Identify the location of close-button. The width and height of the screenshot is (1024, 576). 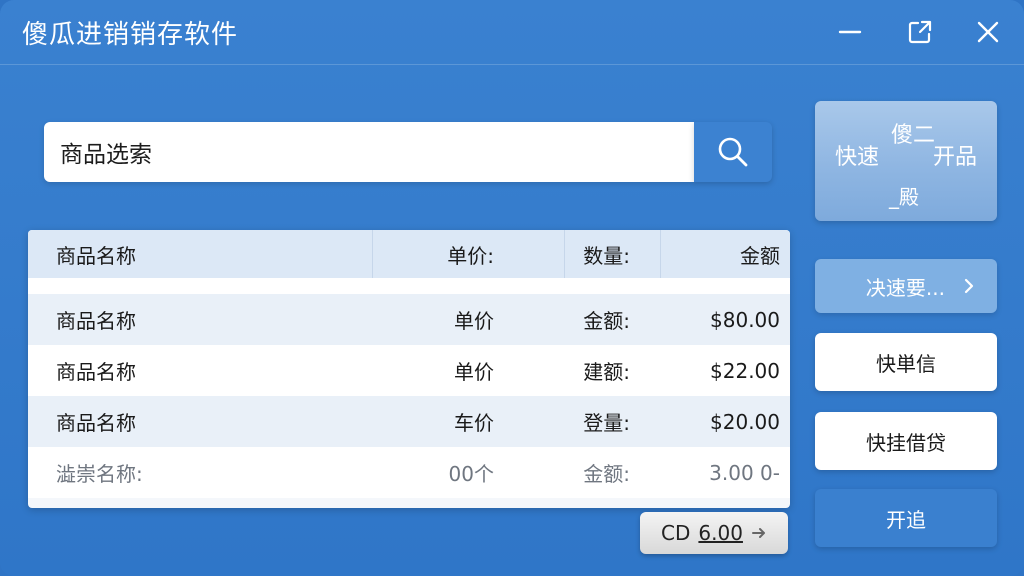
(988, 32).